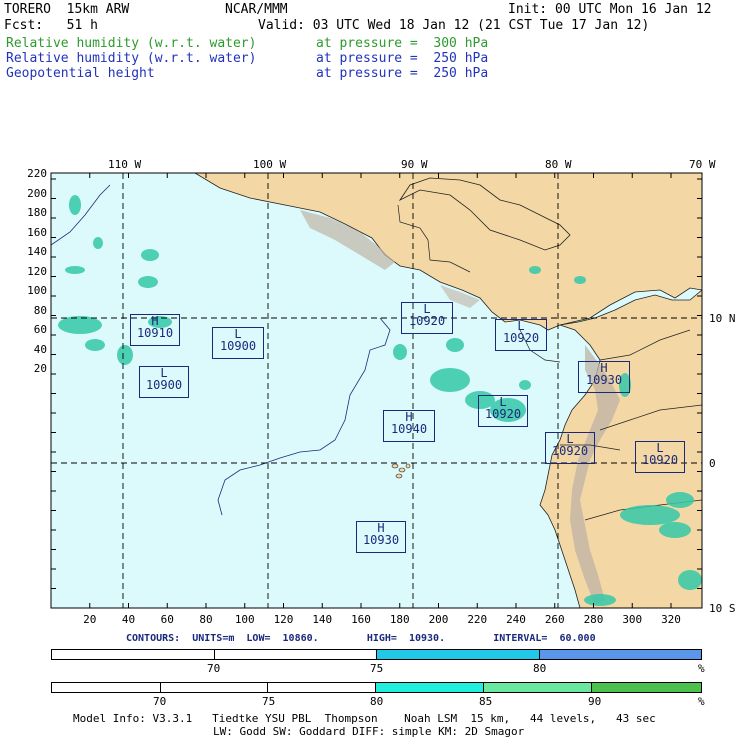  Describe the element at coordinates (671, 619) in the screenshot. I see `x-tick-label: 320` at that location.